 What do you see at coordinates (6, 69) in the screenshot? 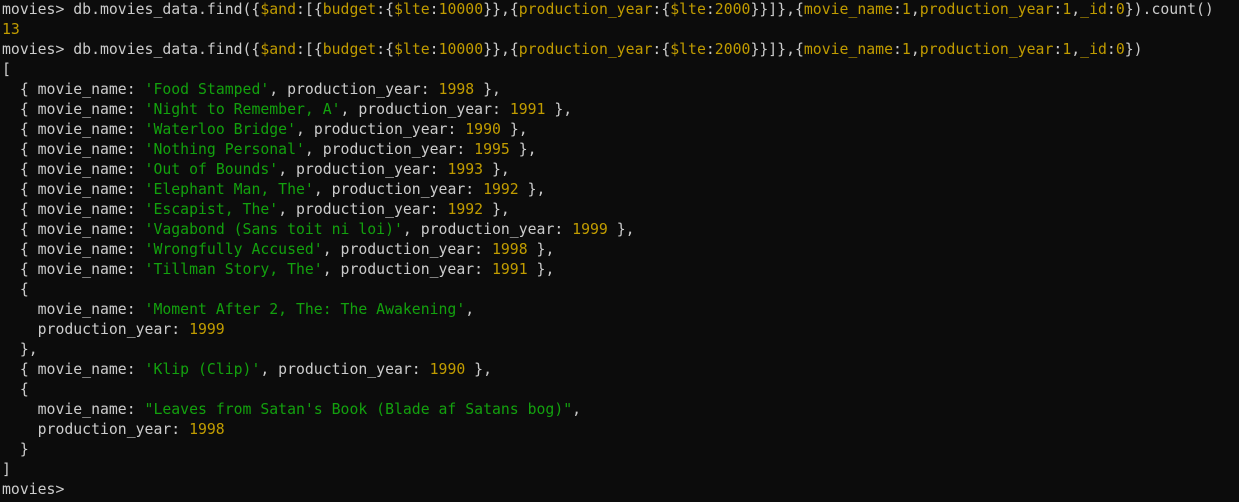
I see `terminal-text-segment: [` at bounding box center [6, 69].